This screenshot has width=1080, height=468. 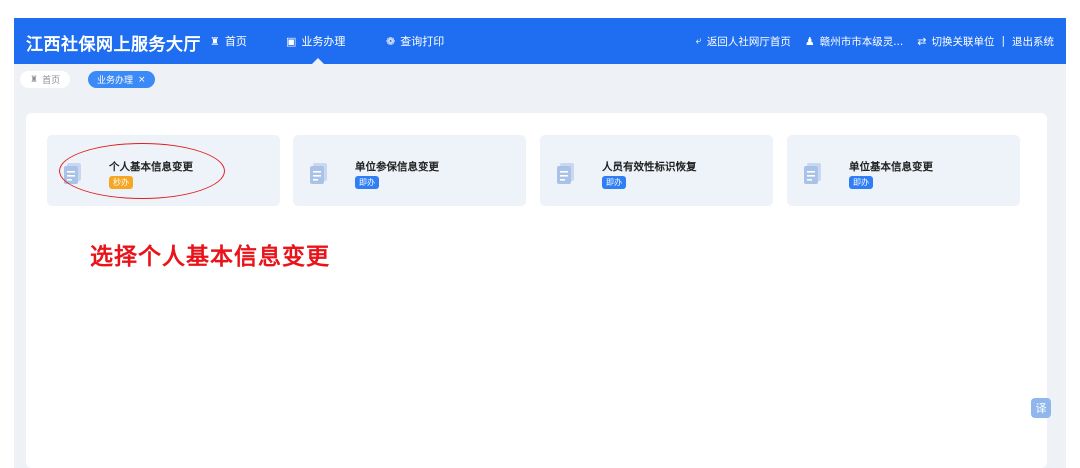 I want to click on back-home-label: 返回人社网厅首页, so click(x=748, y=41).